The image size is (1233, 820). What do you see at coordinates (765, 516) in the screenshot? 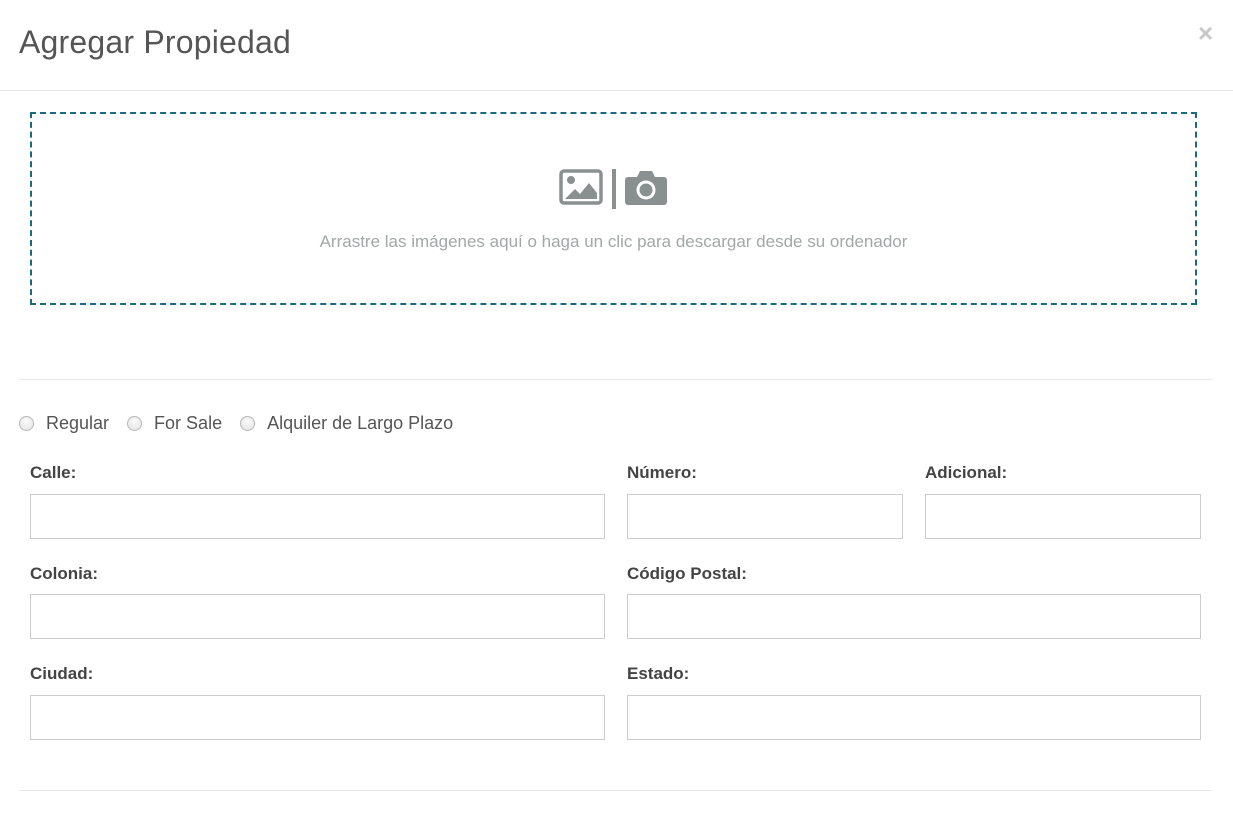
I see `numero-input` at bounding box center [765, 516].